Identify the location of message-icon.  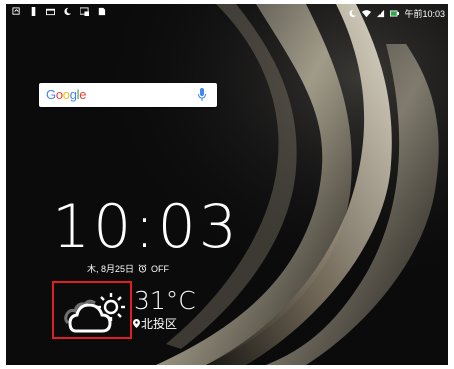
(50, 12).